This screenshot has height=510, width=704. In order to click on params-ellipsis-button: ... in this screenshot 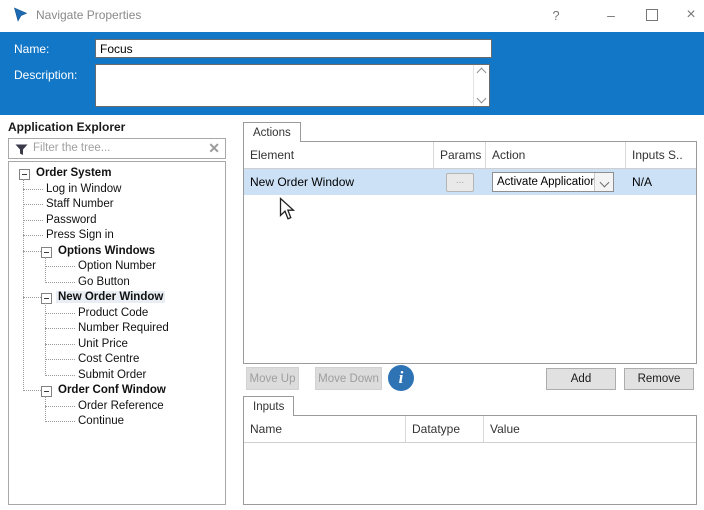, I will do `click(460, 182)`.